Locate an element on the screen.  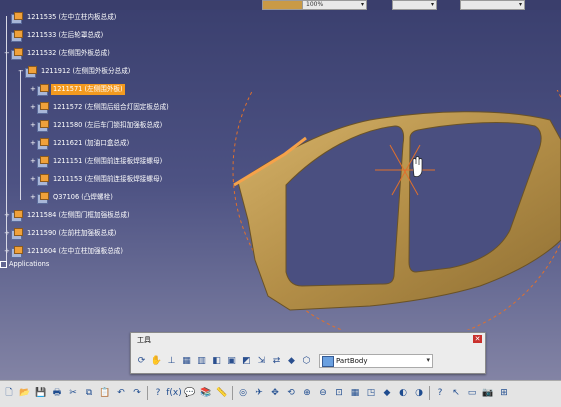
paste-icon: 📋 is located at coordinates (105, 392).